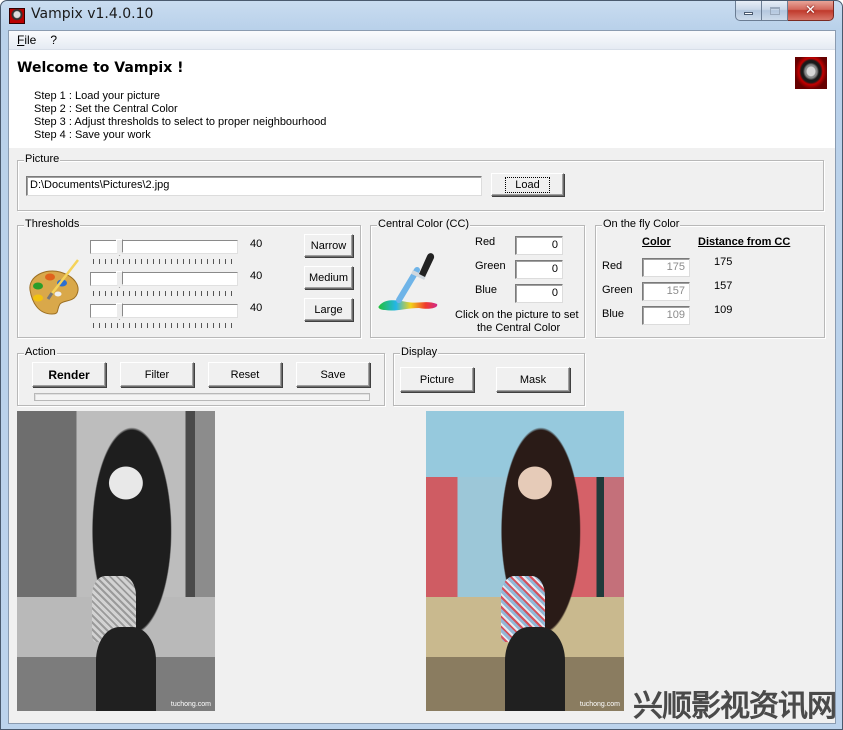  I want to click on reset-button: Reset, so click(245, 374).